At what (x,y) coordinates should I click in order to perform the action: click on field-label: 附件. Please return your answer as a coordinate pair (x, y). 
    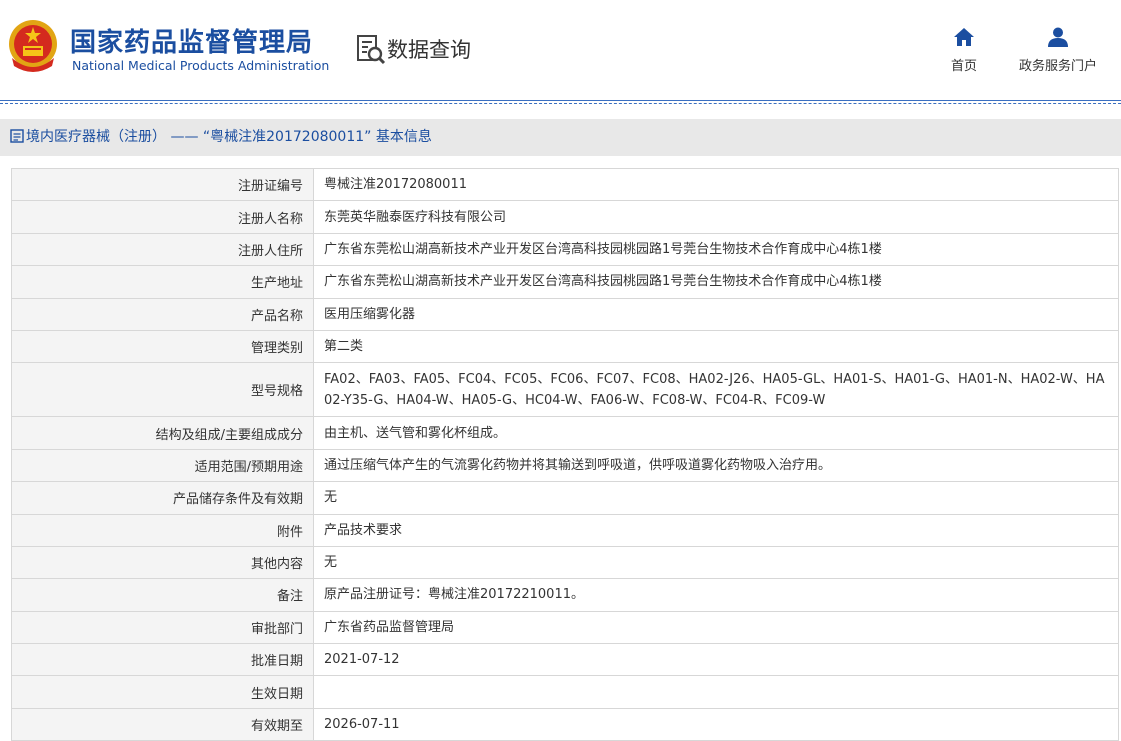
    Looking at the image, I should click on (162, 530).